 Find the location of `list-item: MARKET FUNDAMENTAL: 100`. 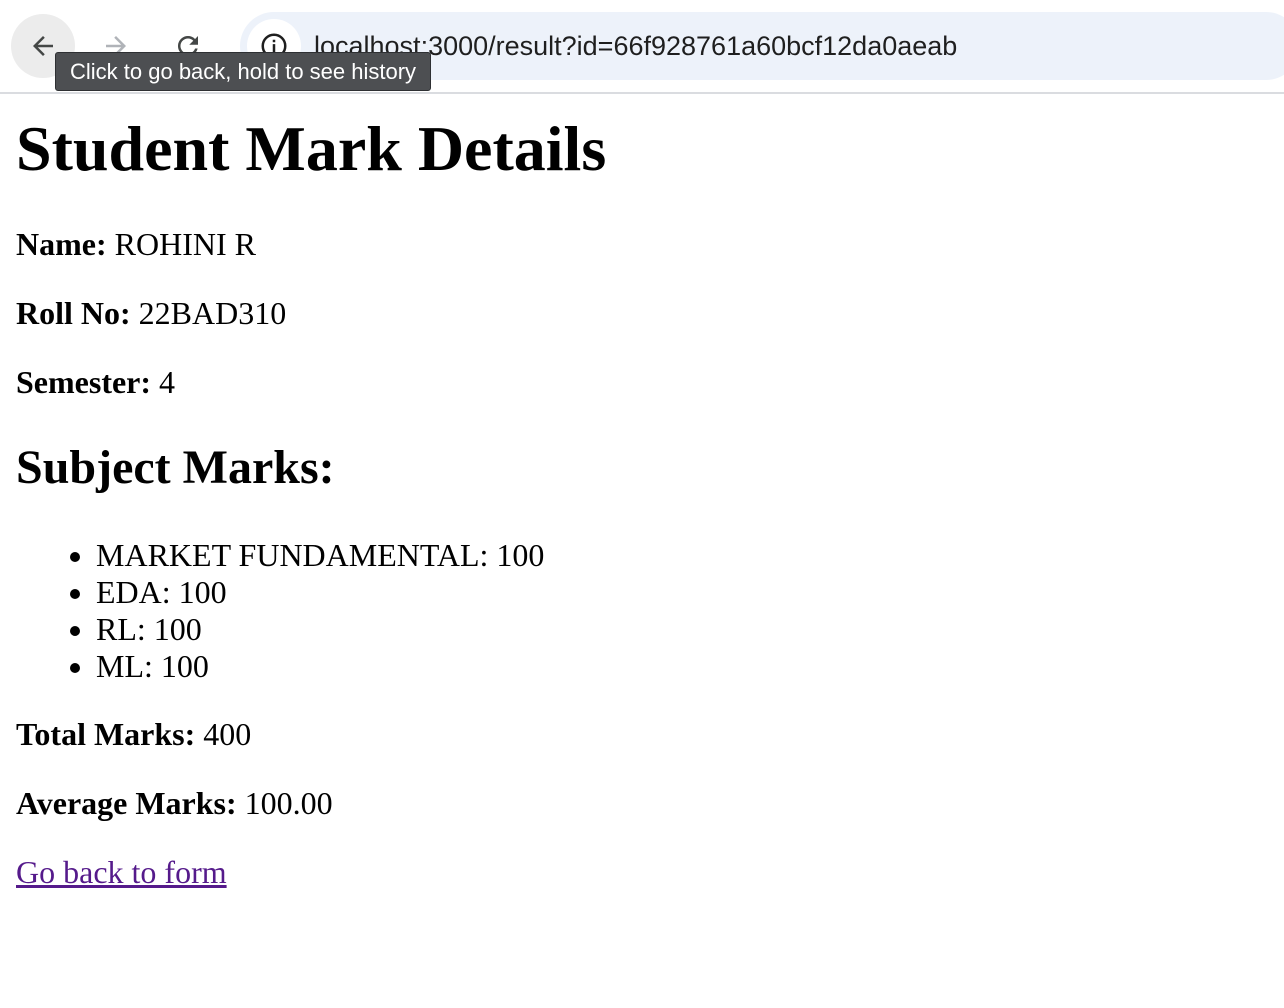

list-item: MARKET FUNDAMENTAL: 100 is located at coordinates (320, 555).